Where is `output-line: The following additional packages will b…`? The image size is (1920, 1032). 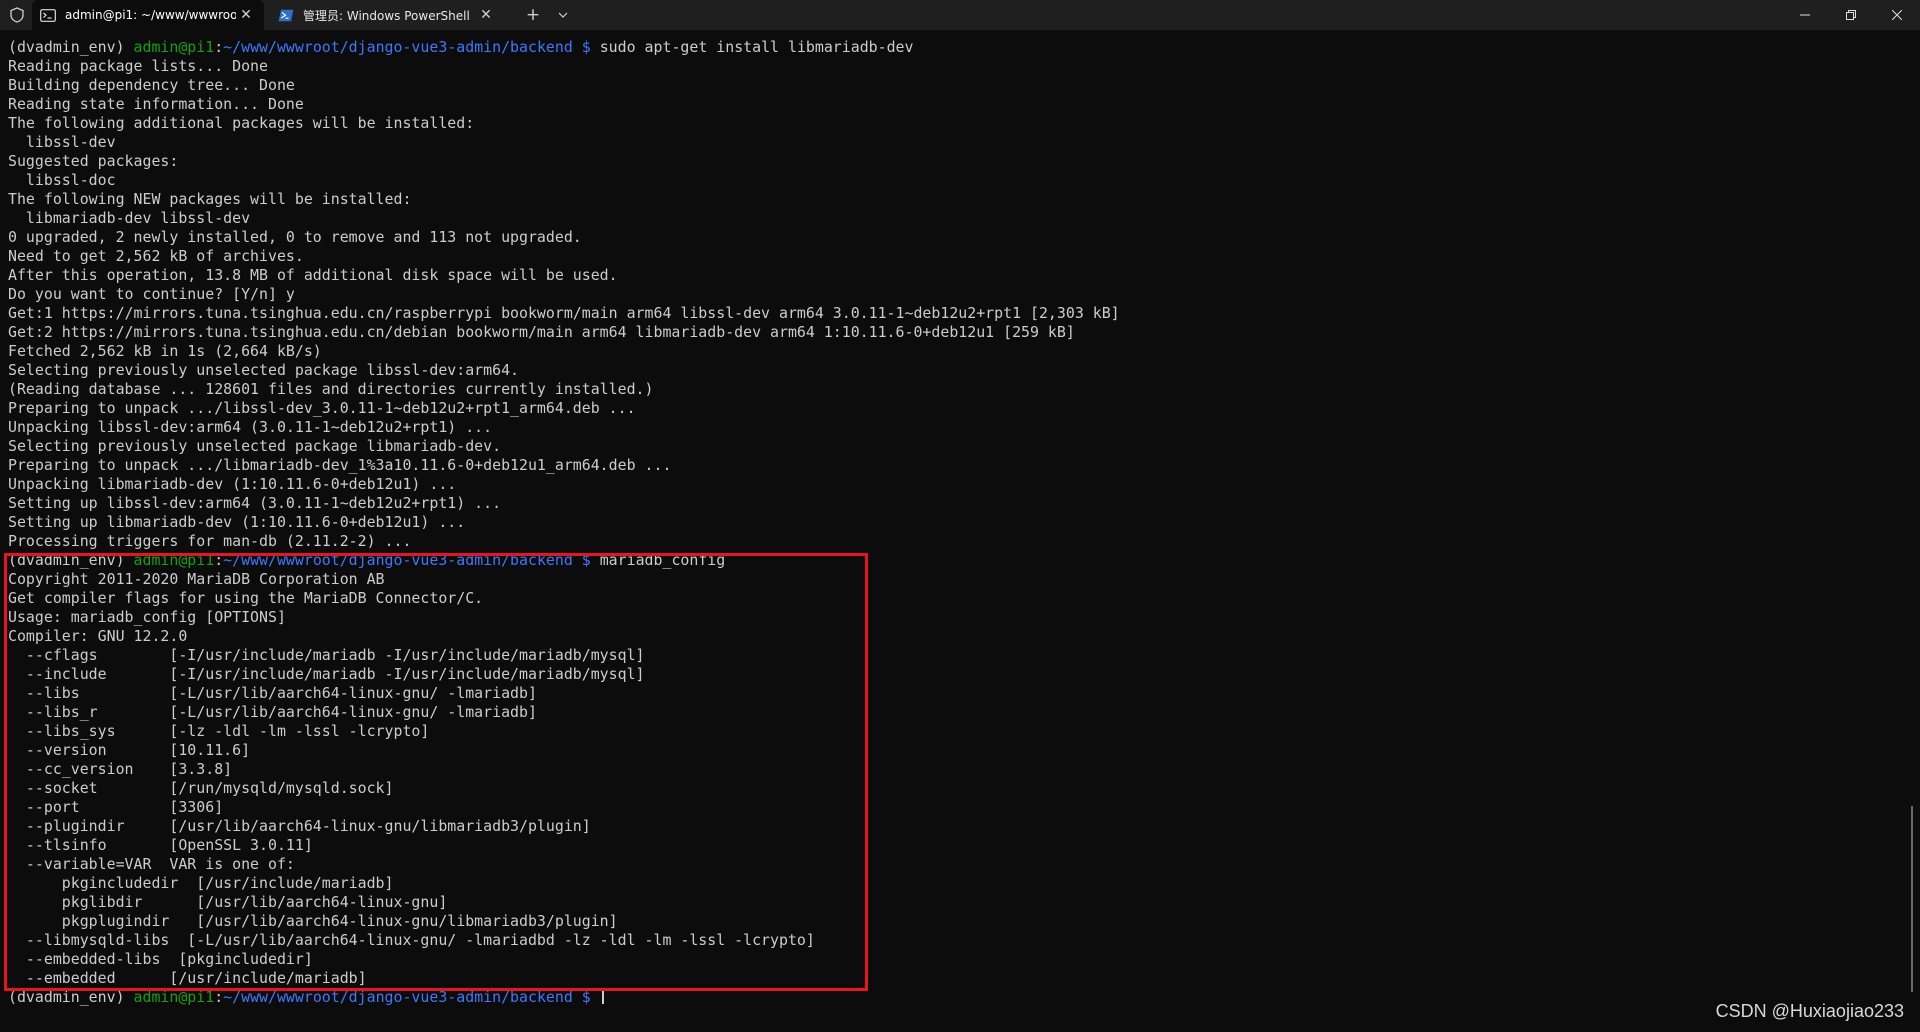
output-line: The following additional packages will b… is located at coordinates (241, 123).